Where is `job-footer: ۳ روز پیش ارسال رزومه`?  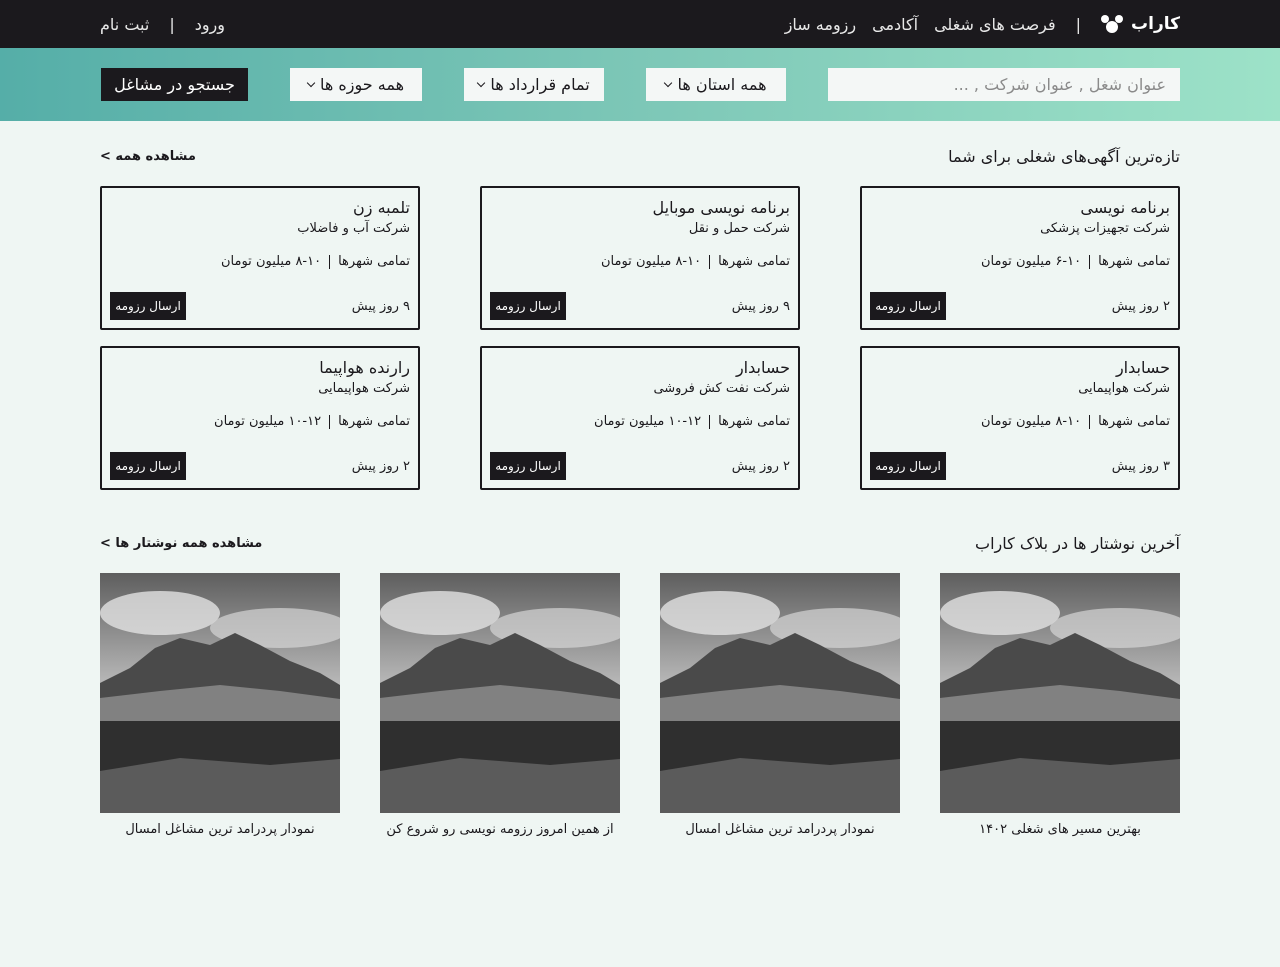 job-footer: ۳ روز پیش ارسال رزومه is located at coordinates (1020, 466).